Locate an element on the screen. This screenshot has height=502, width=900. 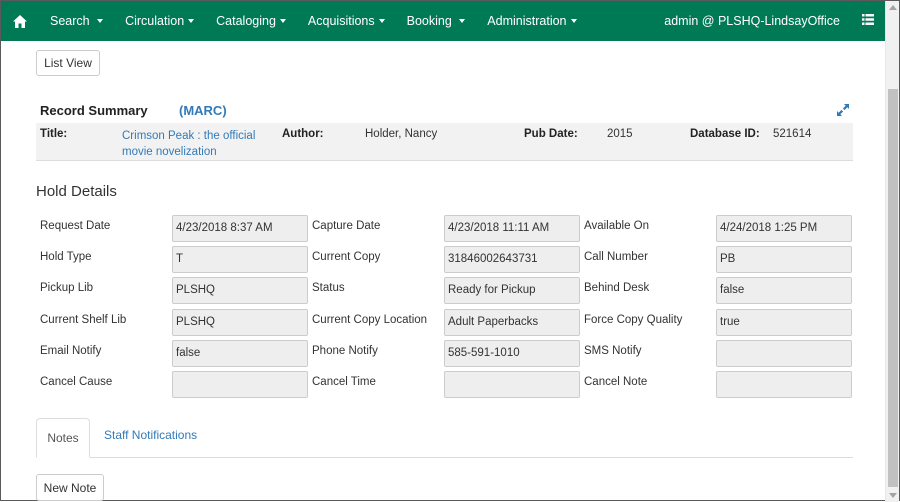
force-copy-quality-value: true is located at coordinates (784, 322).